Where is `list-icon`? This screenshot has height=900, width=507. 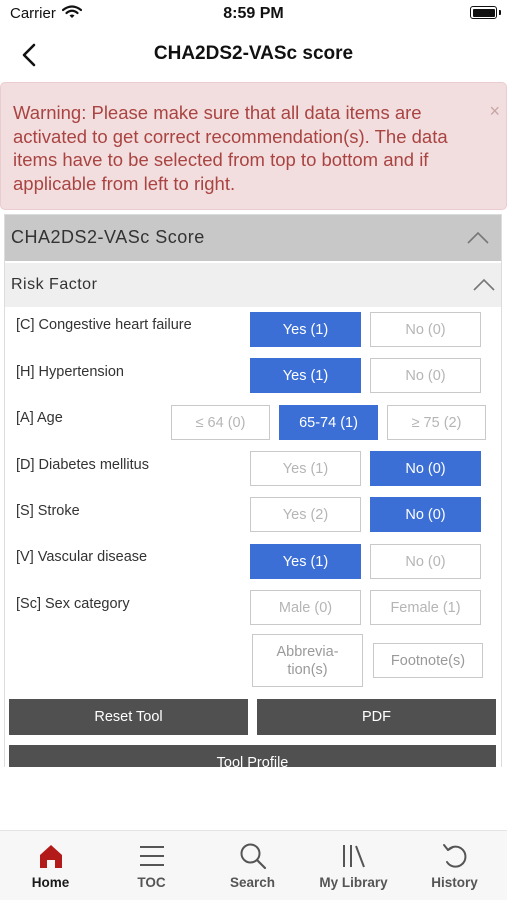 list-icon is located at coordinates (151, 856).